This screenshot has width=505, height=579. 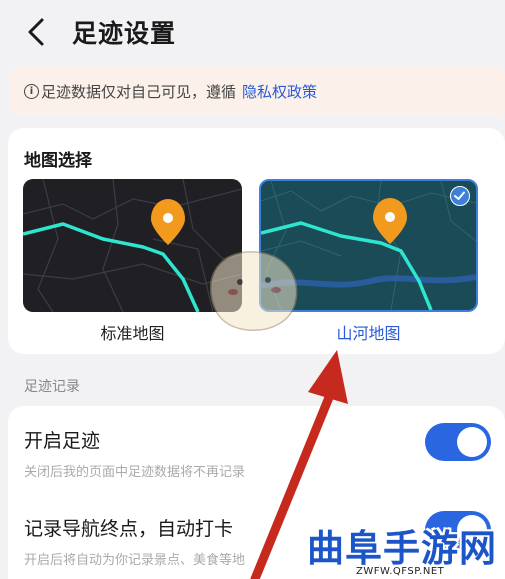 What do you see at coordinates (460, 196) in the screenshot?
I see `selected-check-icon` at bounding box center [460, 196].